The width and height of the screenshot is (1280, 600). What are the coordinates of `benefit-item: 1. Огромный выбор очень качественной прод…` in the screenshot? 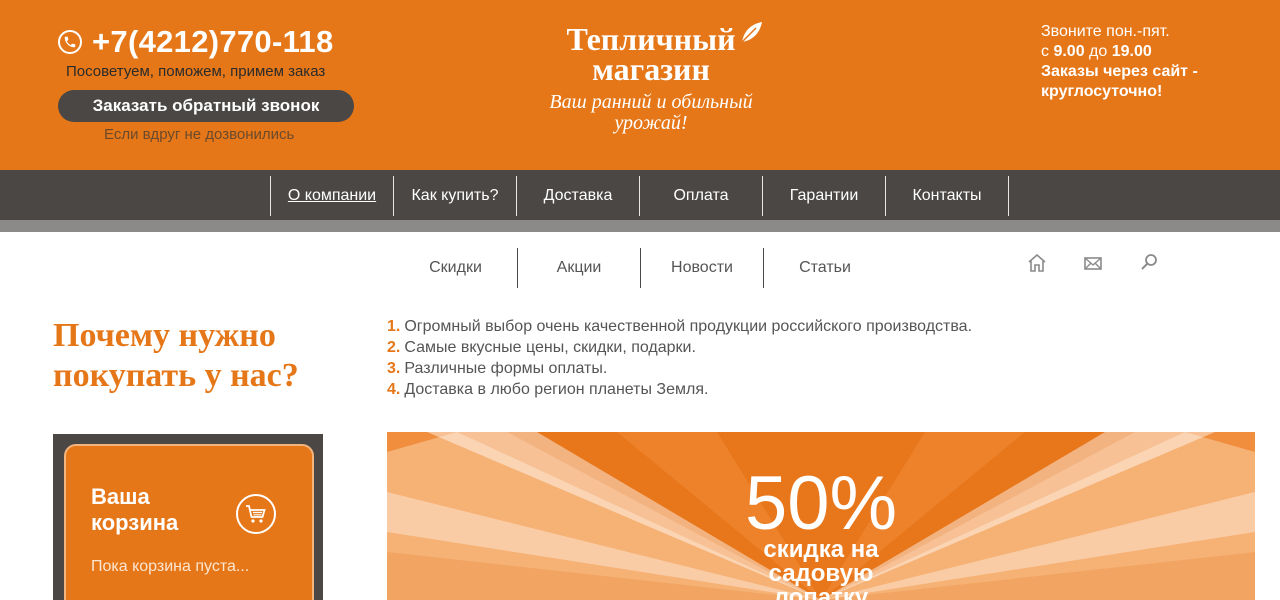 It's located at (680, 326).